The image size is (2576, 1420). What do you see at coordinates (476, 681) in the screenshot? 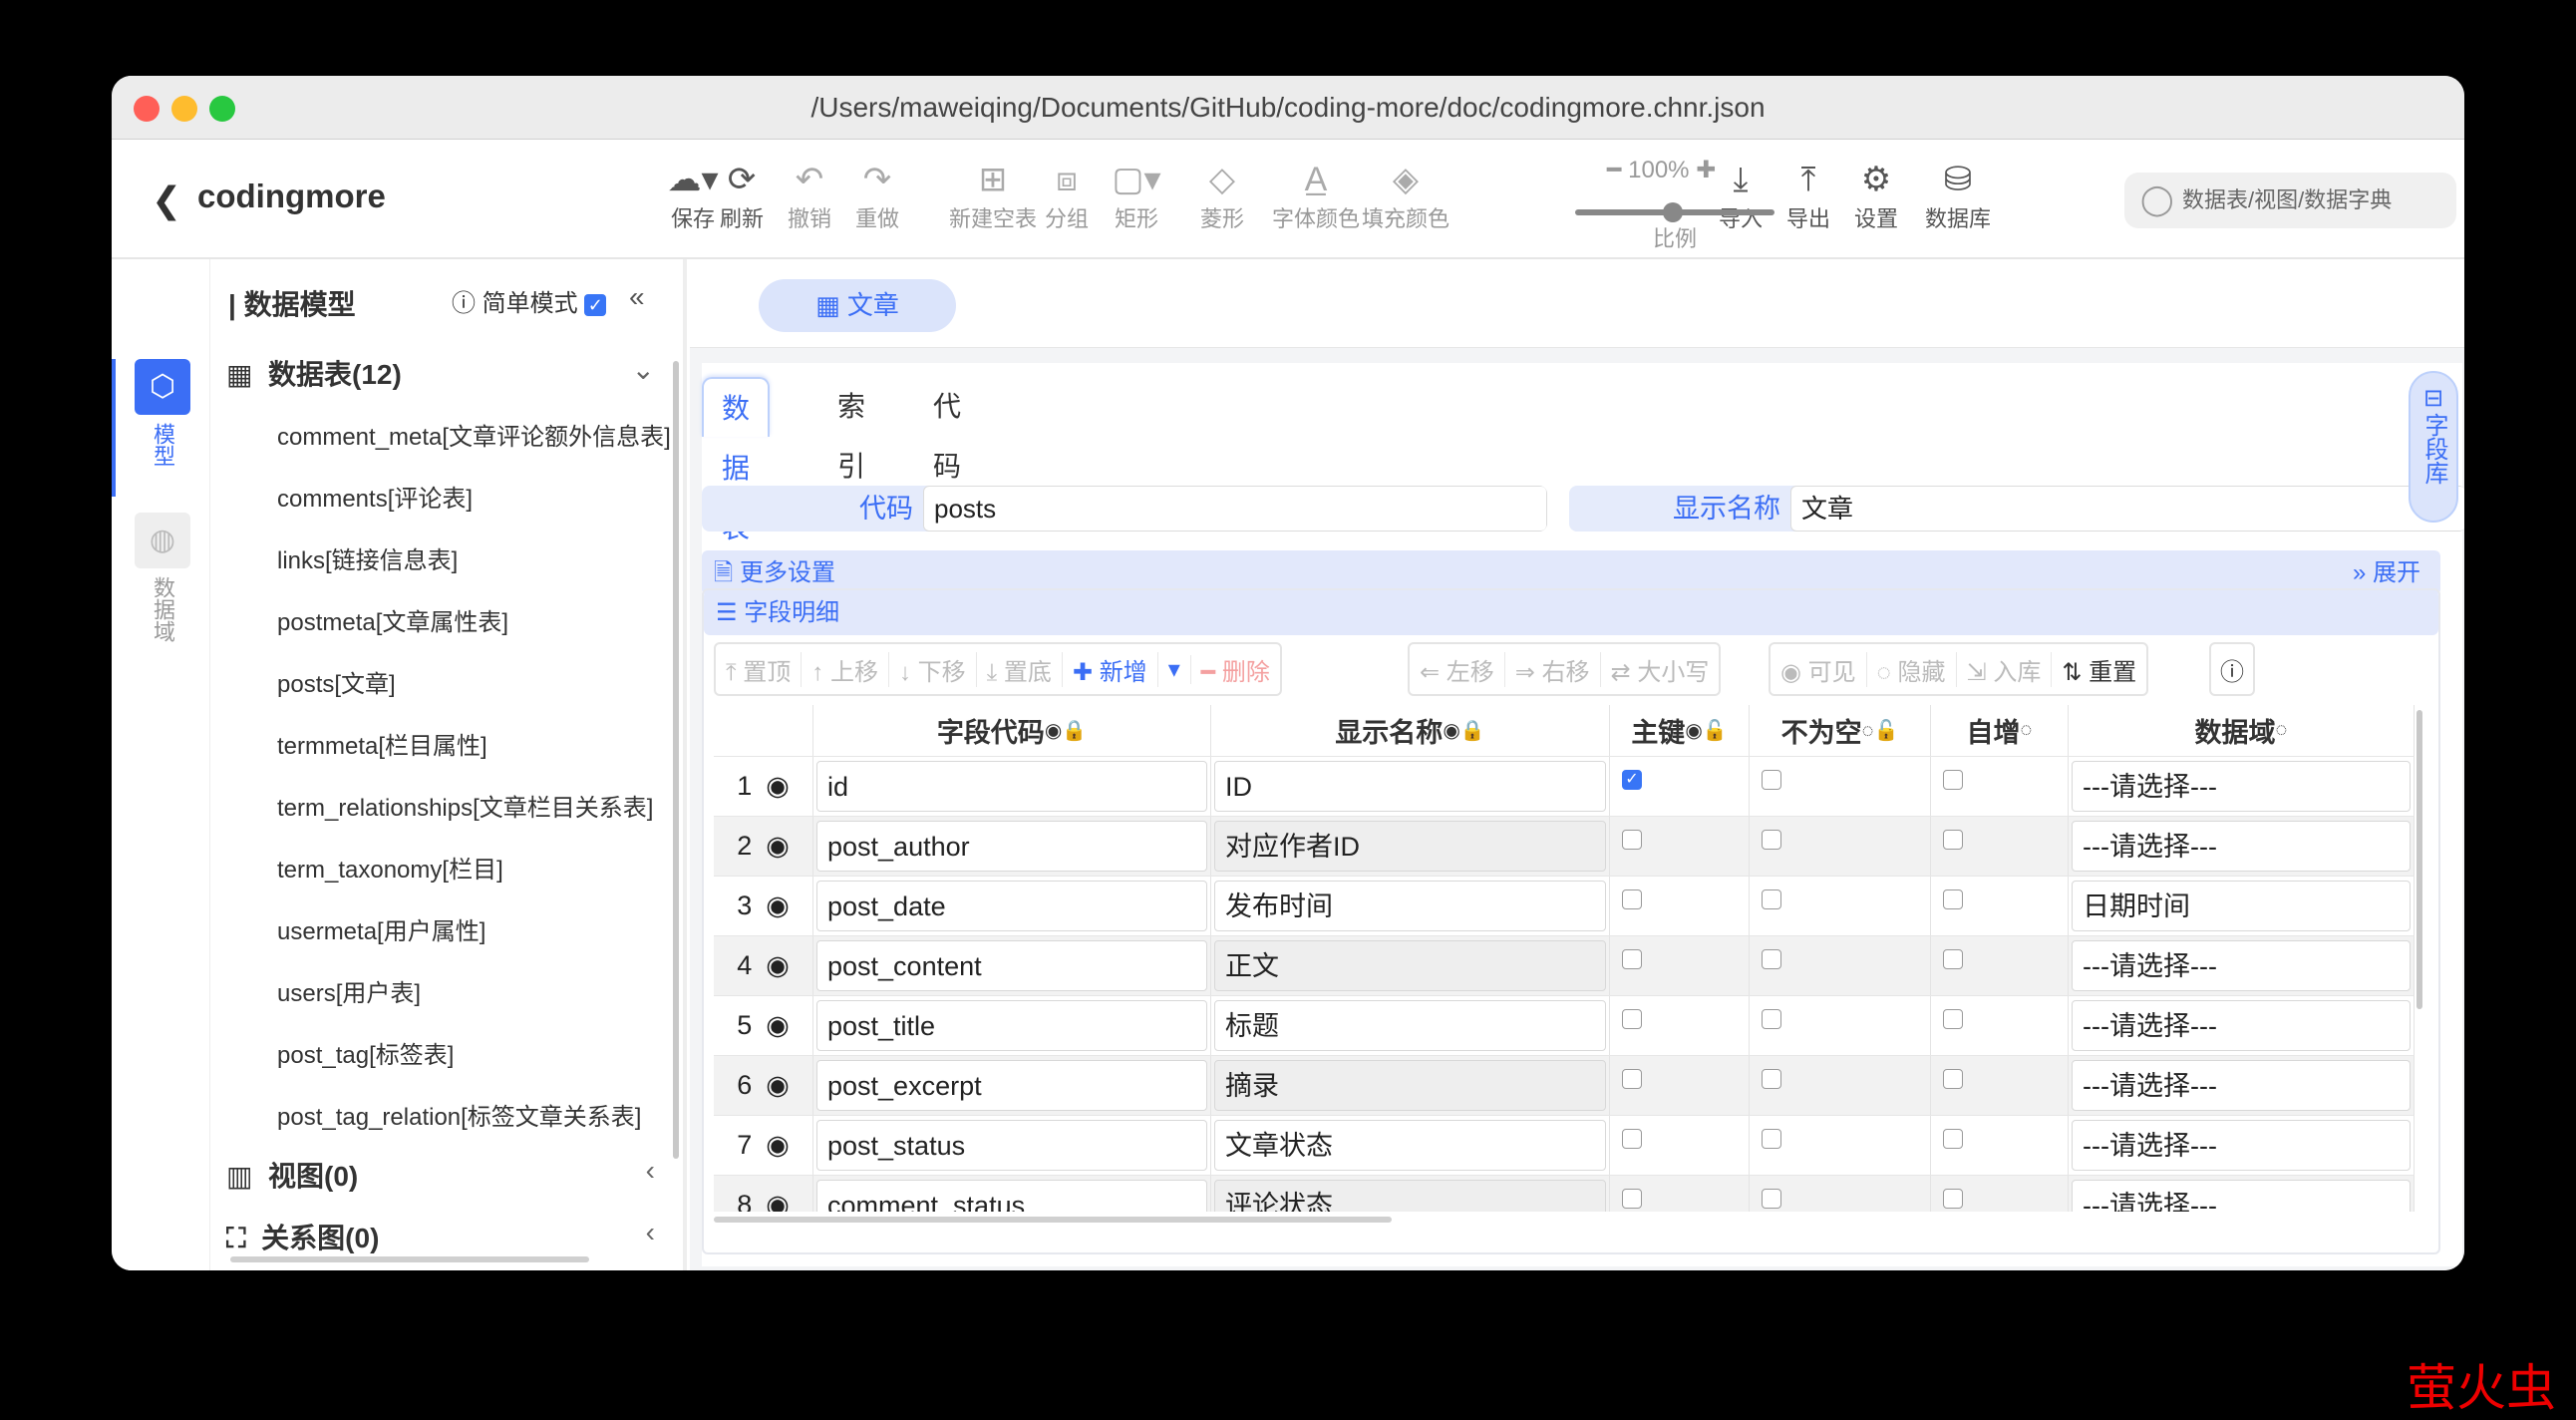
I see `sidebar-table-item: posts[文章]` at bounding box center [476, 681].